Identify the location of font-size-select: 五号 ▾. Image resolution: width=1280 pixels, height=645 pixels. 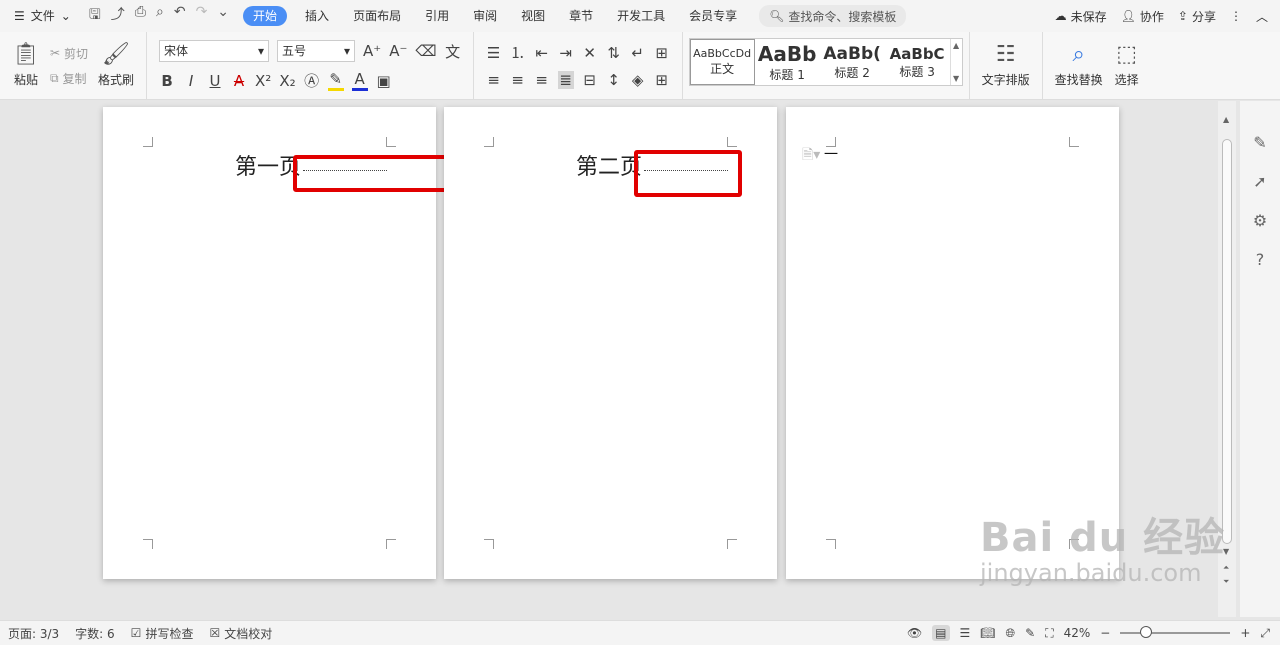
(316, 51).